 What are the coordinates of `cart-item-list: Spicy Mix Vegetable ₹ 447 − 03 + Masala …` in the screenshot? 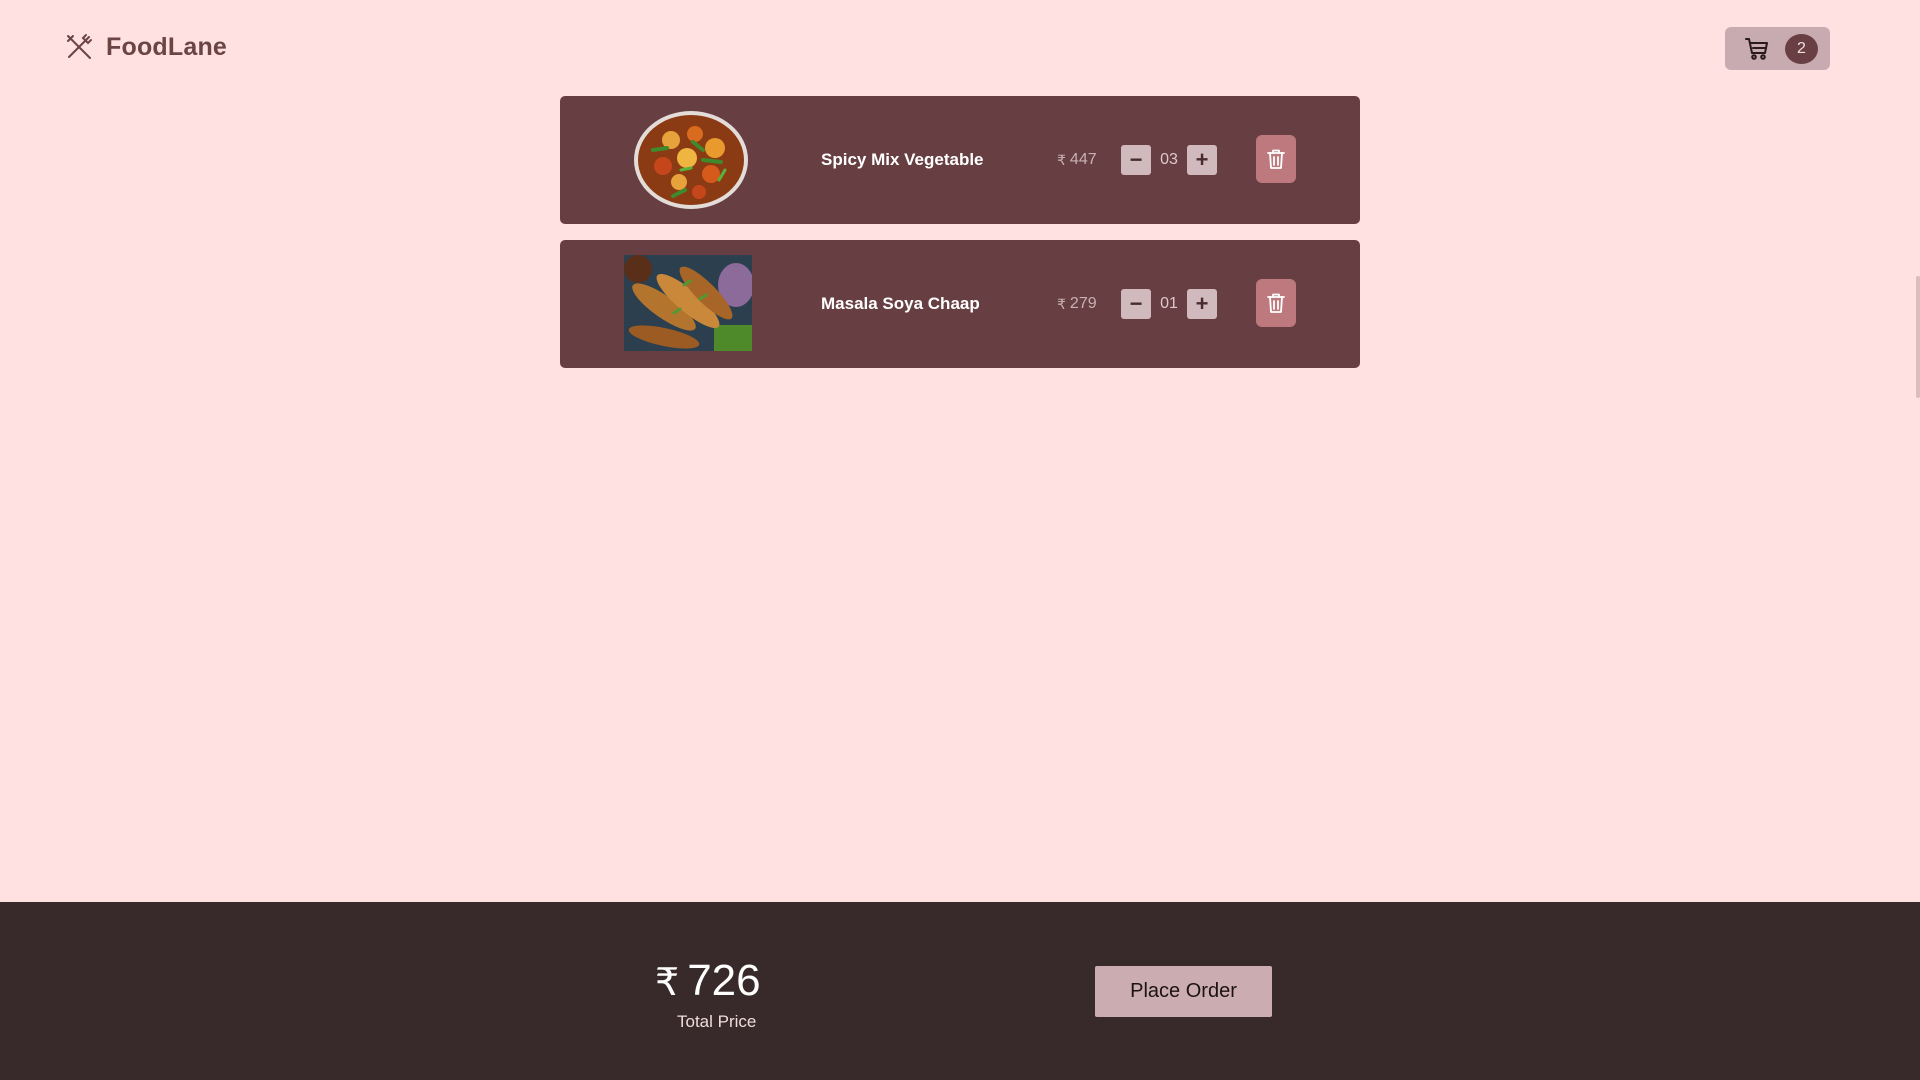 It's located at (960, 232).